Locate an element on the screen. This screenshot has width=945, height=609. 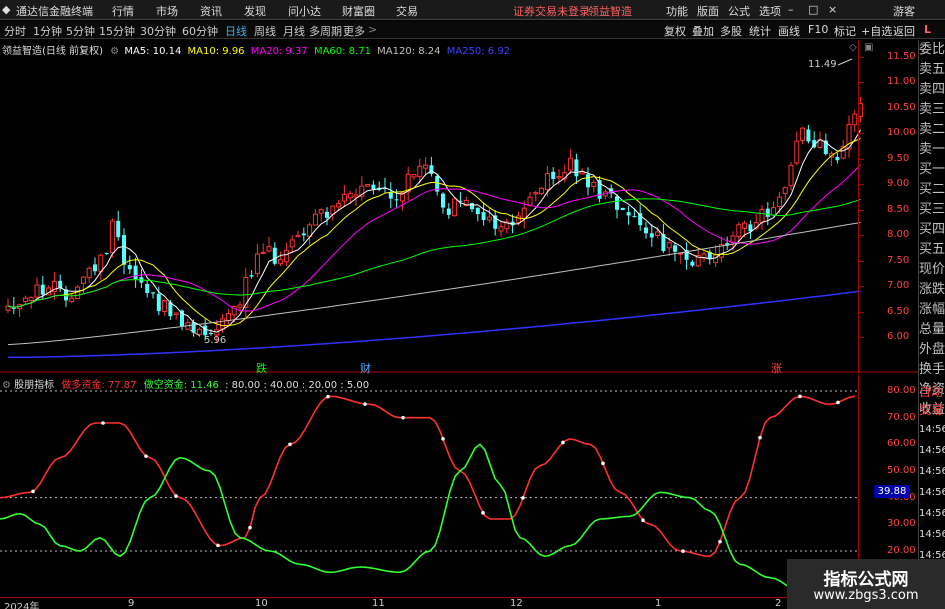
menu-item-ask: 问小达 is located at coordinates (304, 11).